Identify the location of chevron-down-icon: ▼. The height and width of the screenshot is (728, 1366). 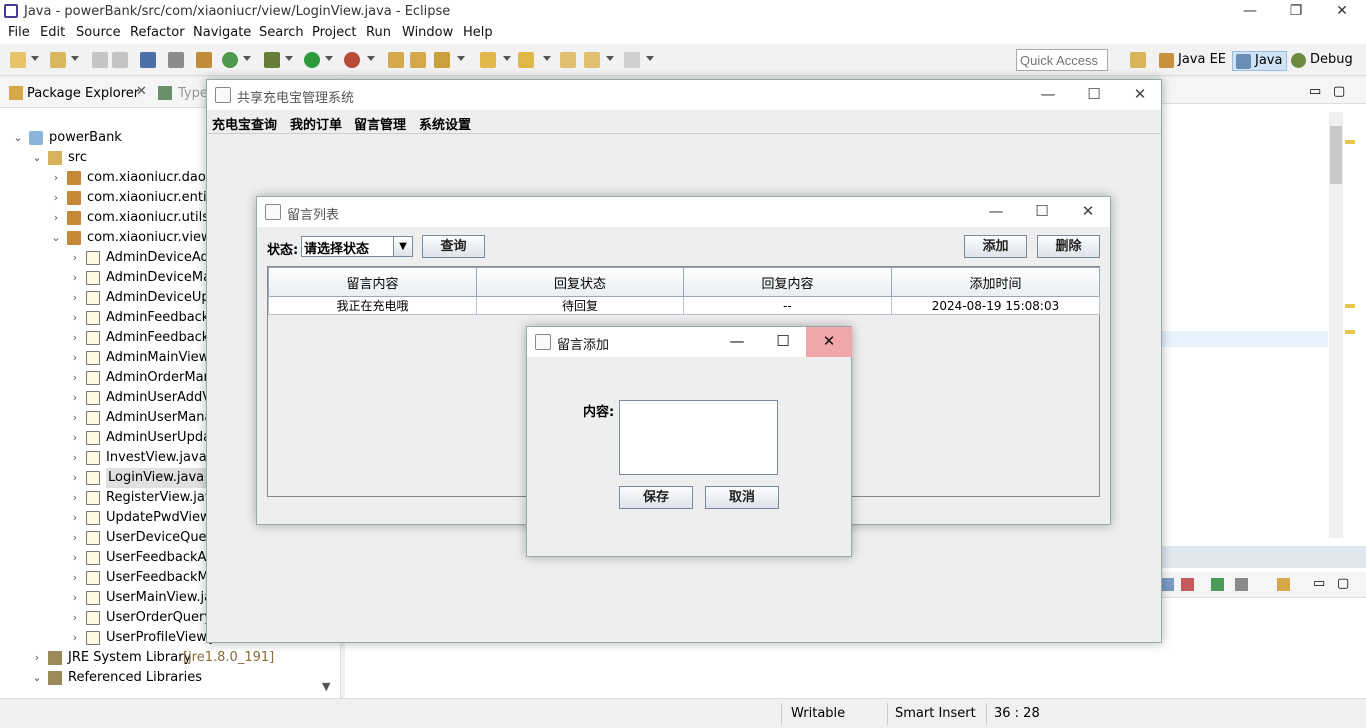
(402, 246).